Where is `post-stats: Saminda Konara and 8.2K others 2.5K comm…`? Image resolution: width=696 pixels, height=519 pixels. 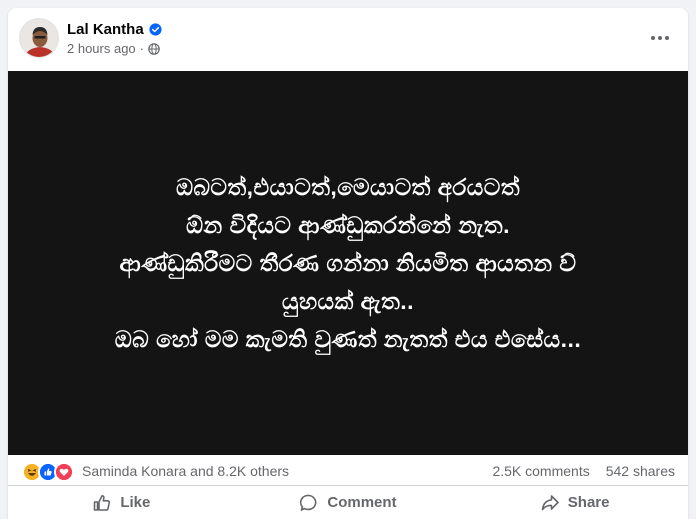
post-stats: Saminda Konara and 8.2K others 2.5K comm… is located at coordinates (348, 470).